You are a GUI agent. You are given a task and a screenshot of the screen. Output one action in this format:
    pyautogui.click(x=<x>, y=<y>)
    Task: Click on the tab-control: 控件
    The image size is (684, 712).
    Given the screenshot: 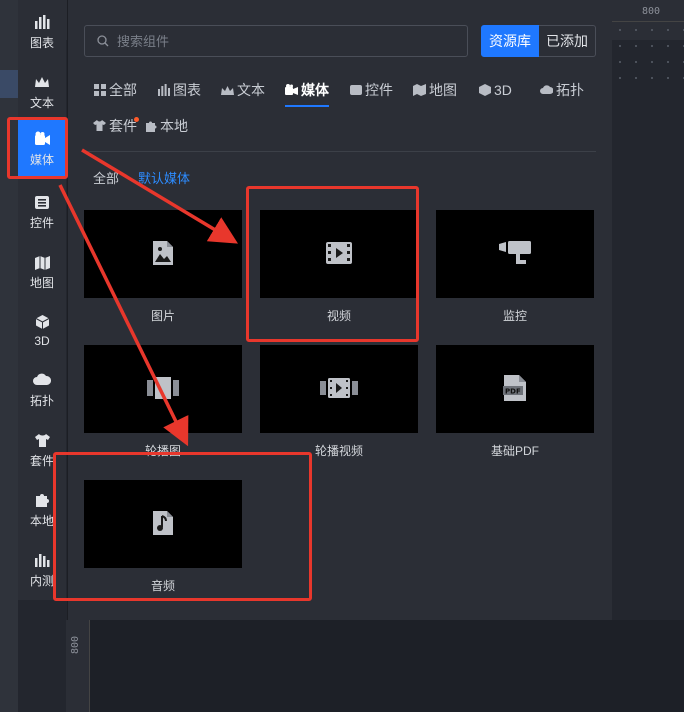 What is the action you would take?
    pyautogui.click(x=371, y=90)
    